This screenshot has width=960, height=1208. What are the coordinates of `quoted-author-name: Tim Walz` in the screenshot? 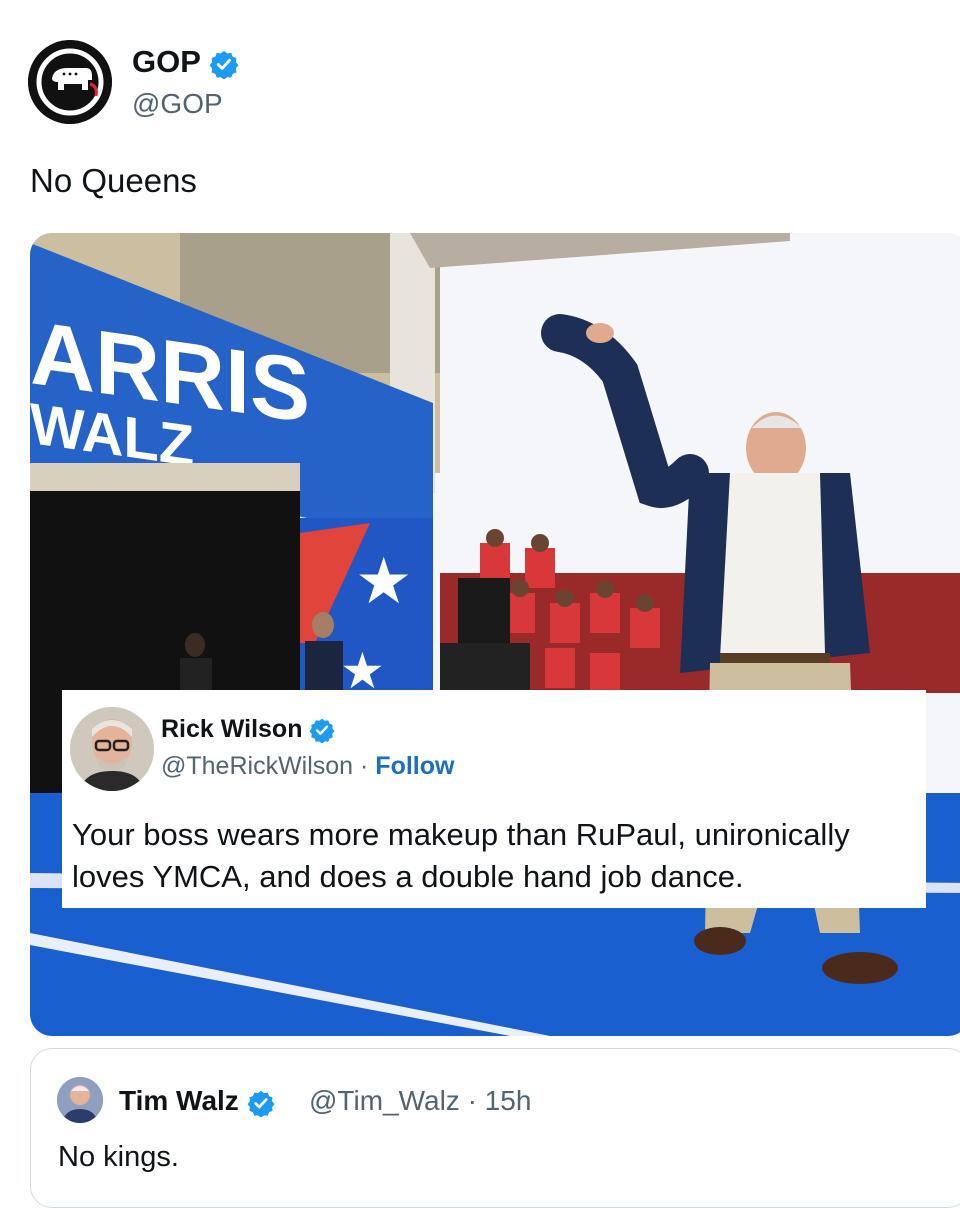 It's located at (197, 1101).